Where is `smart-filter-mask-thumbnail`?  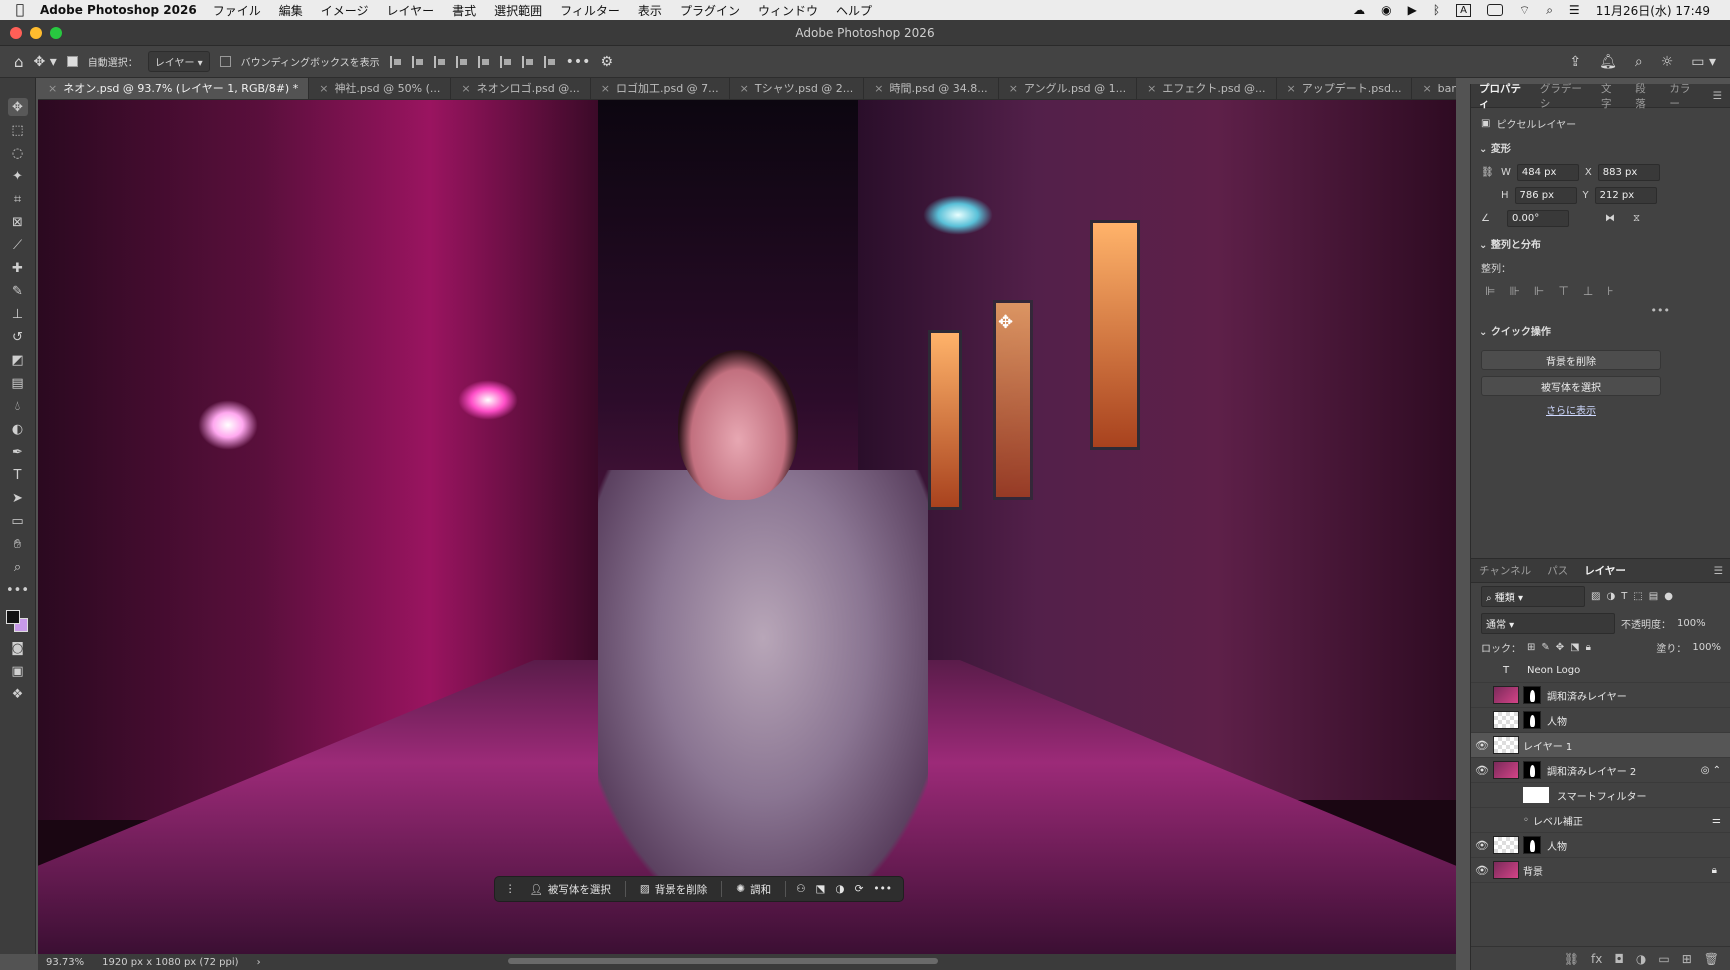 smart-filter-mask-thumbnail is located at coordinates (1536, 795).